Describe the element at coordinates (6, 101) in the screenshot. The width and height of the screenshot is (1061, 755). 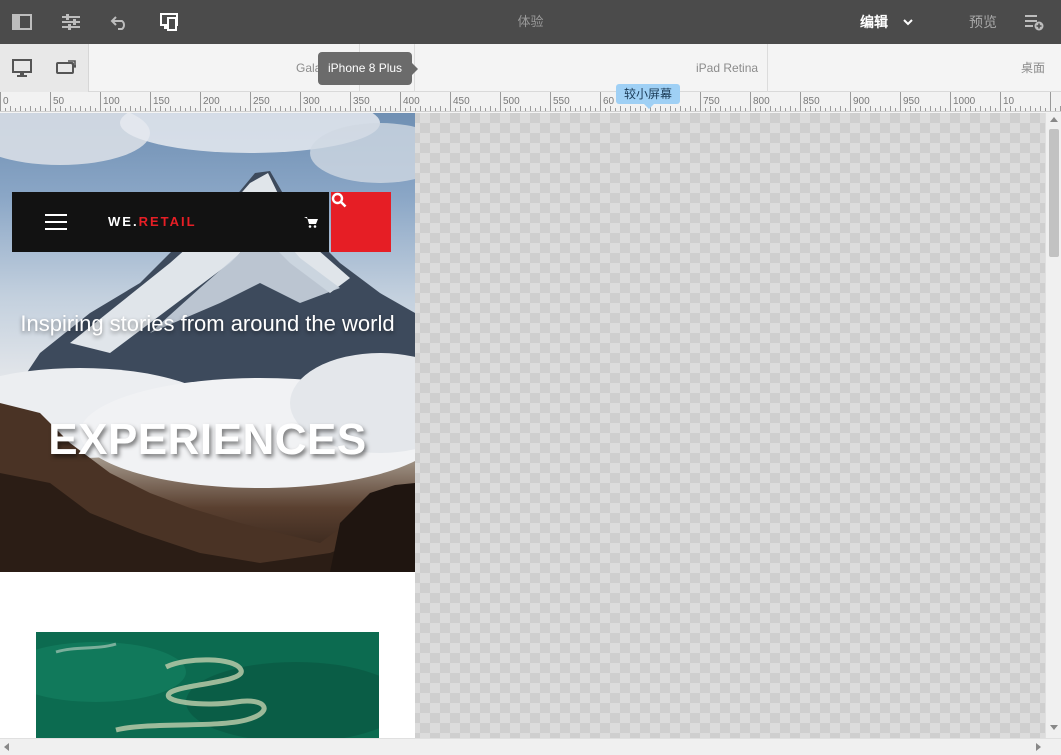
I see `ruler-label: 0` at that location.